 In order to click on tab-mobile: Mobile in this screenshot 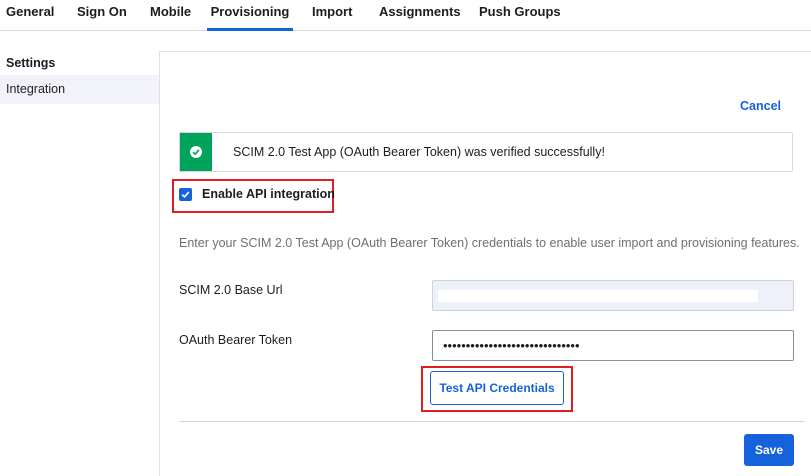, I will do `click(171, 17)`.